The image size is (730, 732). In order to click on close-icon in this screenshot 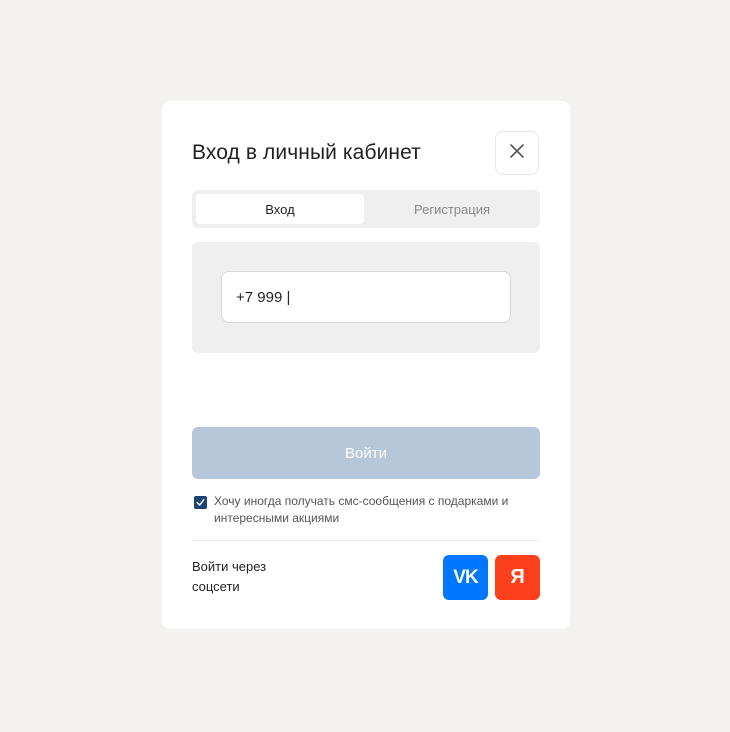, I will do `click(517, 153)`.